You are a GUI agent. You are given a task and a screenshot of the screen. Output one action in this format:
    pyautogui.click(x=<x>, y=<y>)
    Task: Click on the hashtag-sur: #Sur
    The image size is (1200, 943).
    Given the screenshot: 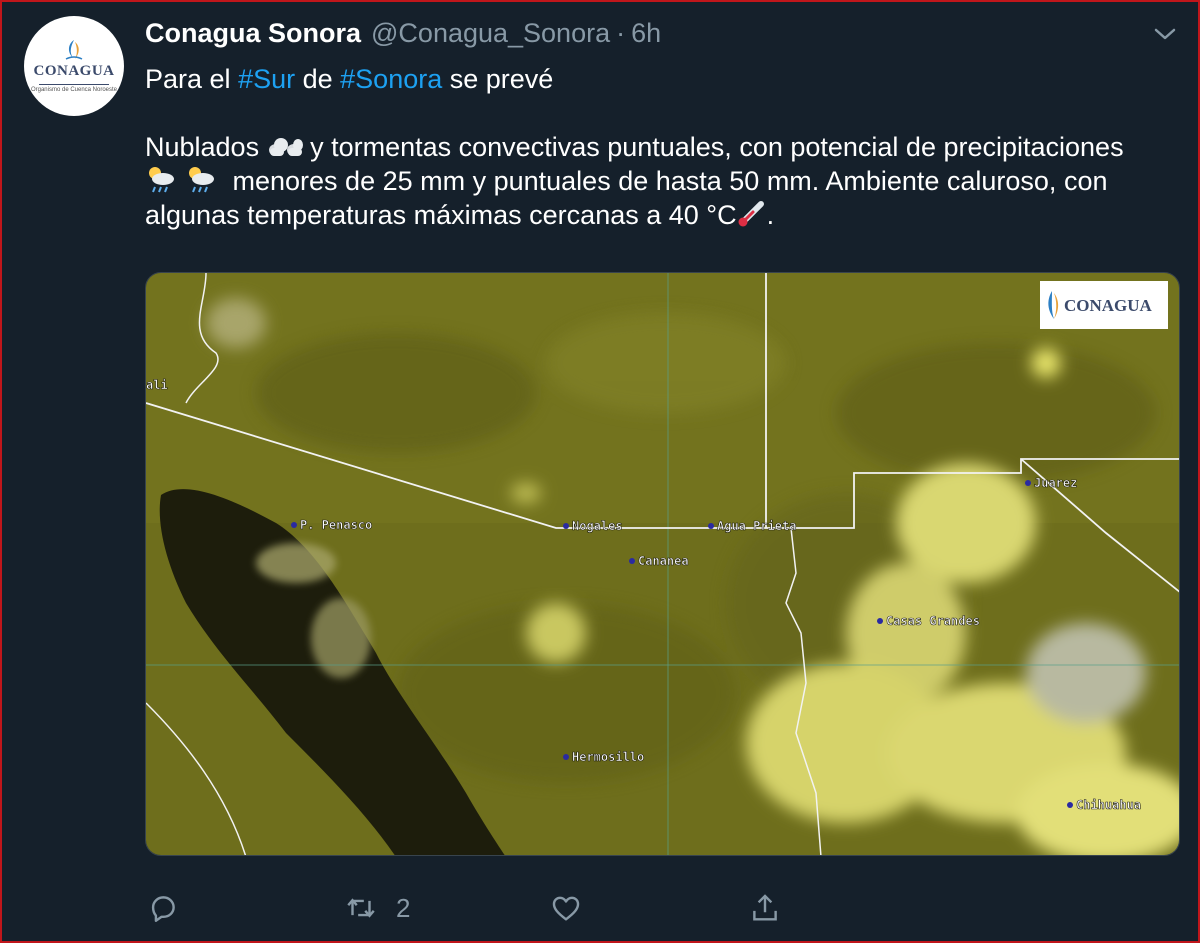 What is the action you would take?
    pyautogui.click(x=266, y=79)
    